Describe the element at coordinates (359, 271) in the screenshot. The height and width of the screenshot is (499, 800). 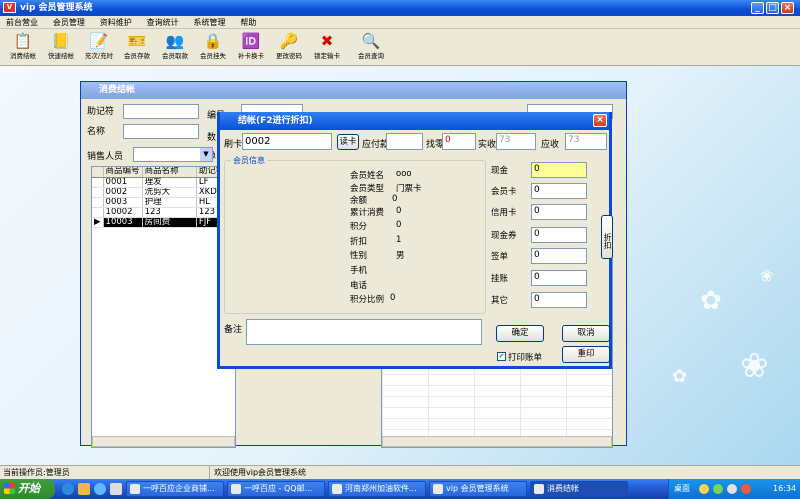
I see `mobile-label: 手机` at that location.